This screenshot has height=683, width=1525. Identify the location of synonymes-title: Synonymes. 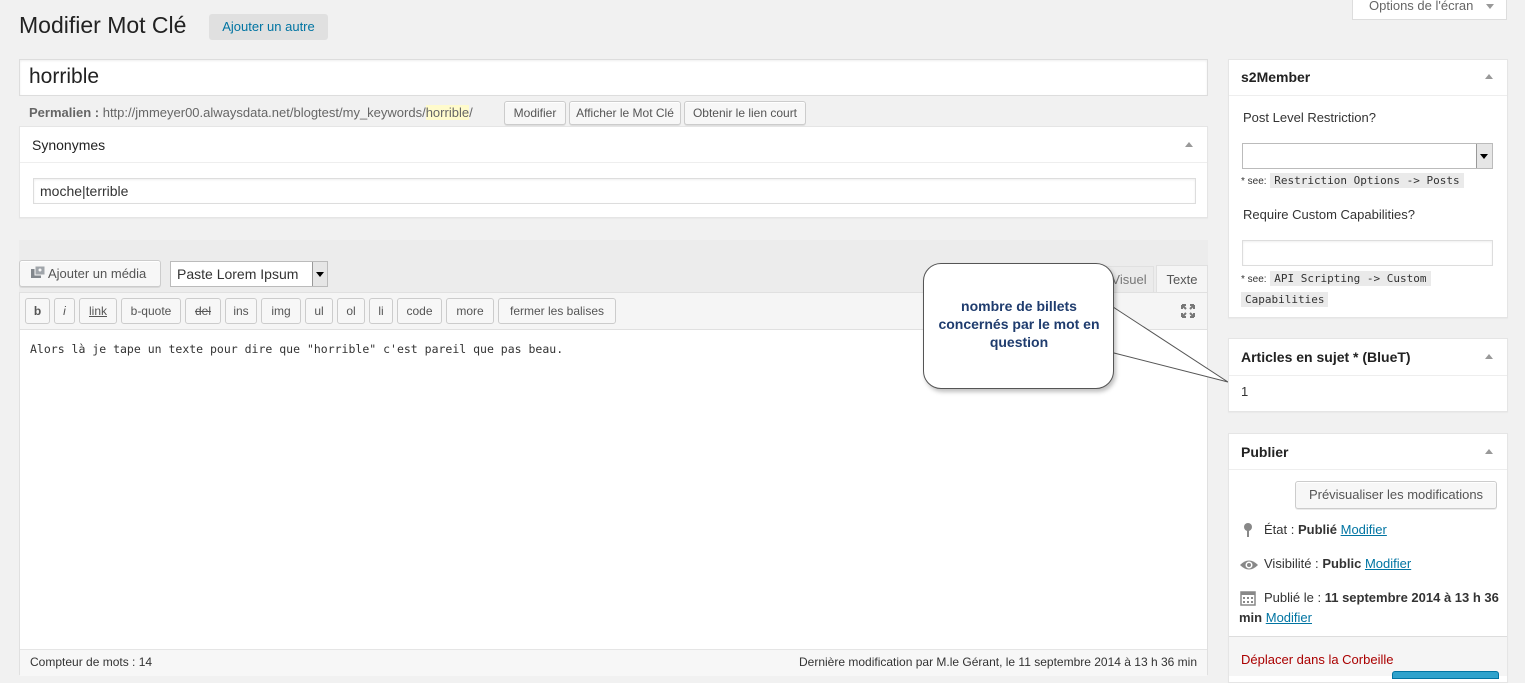
(69, 145).